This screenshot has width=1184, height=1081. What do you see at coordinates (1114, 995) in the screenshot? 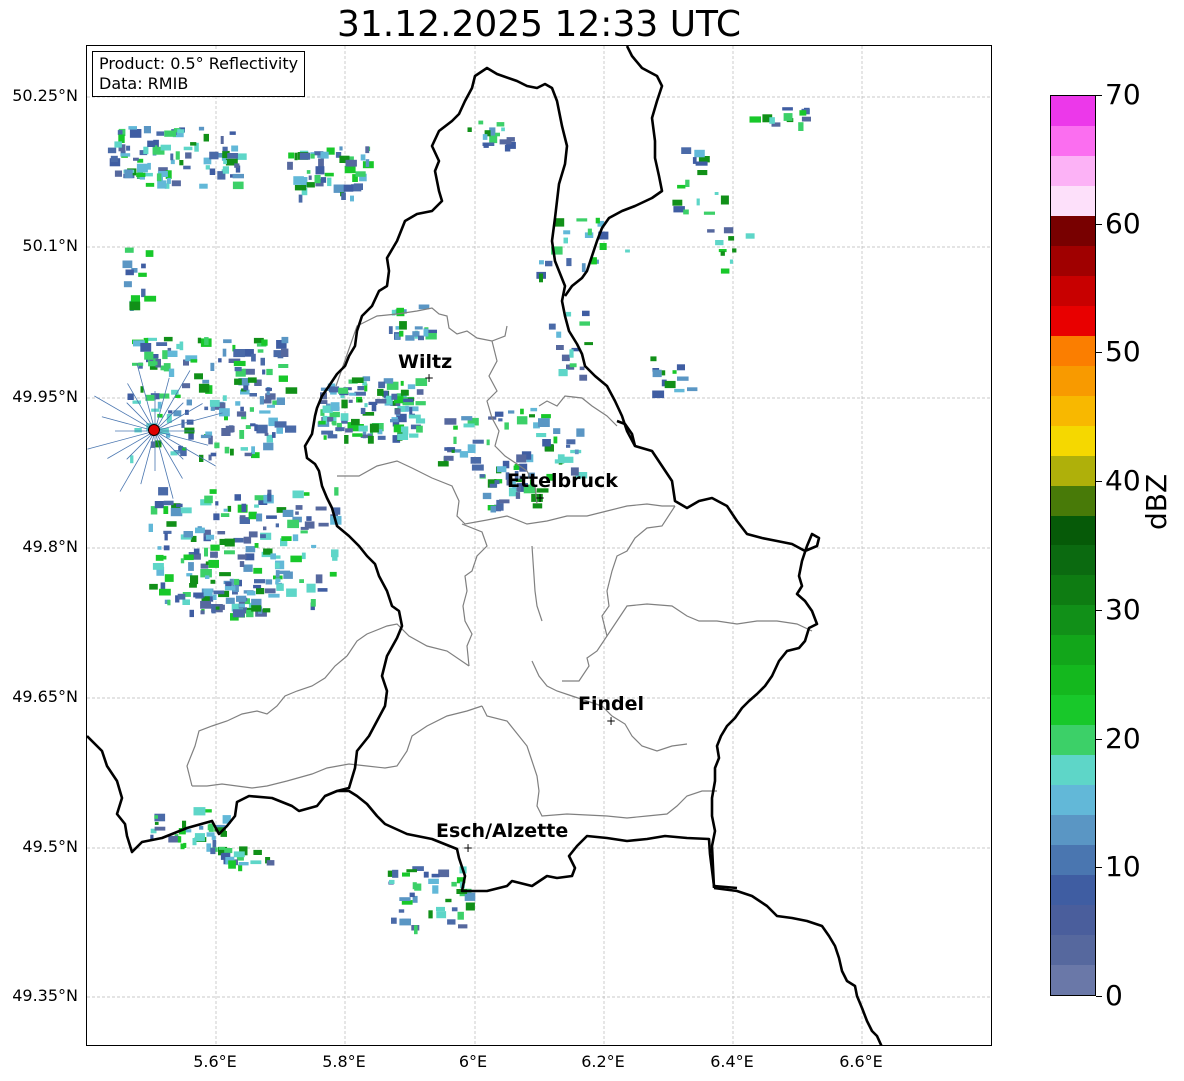
I see `colorbar-tick-label: 0` at bounding box center [1114, 995].